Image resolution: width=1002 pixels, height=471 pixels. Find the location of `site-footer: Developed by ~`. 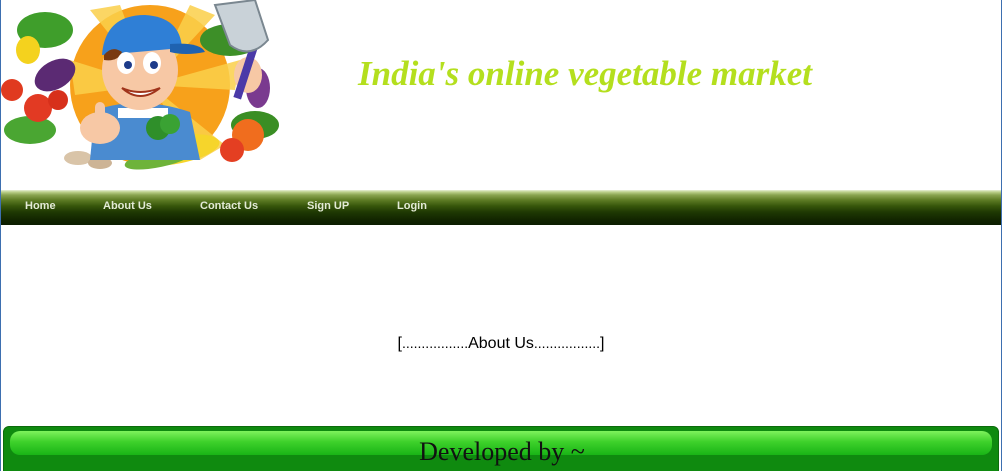

site-footer: Developed by ~ is located at coordinates (501, 448).